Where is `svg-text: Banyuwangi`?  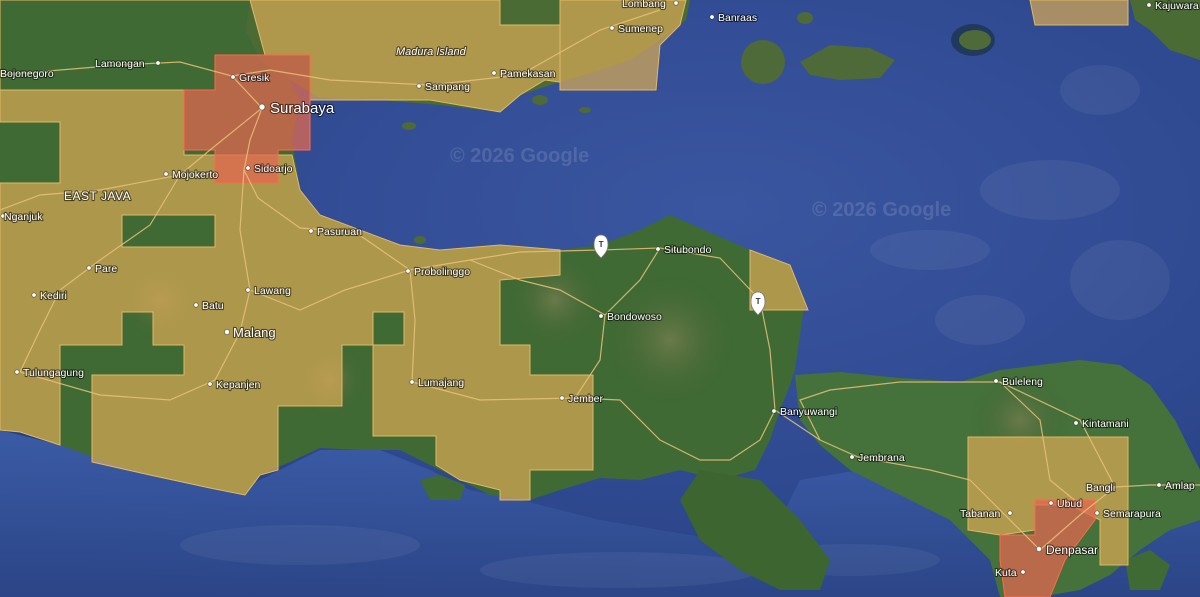
svg-text: Banyuwangi is located at coordinates (808, 412).